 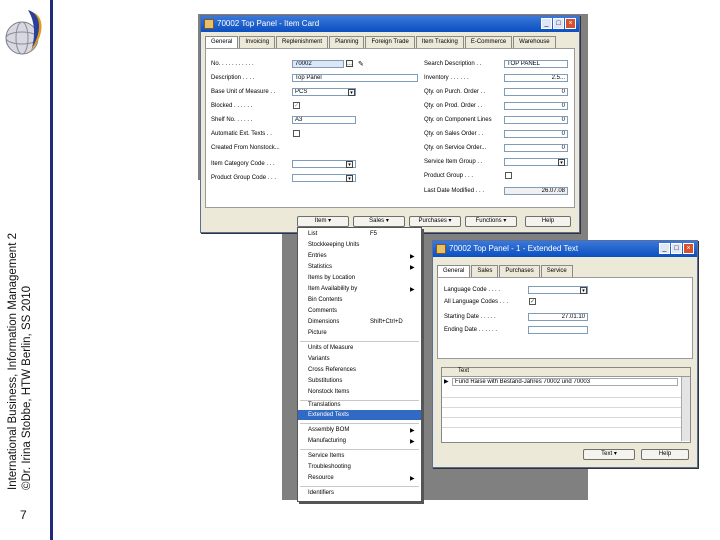 What do you see at coordinates (470, 317) in the screenshot?
I see `label-starting-date: Starting Date . . . . .` at bounding box center [470, 317].